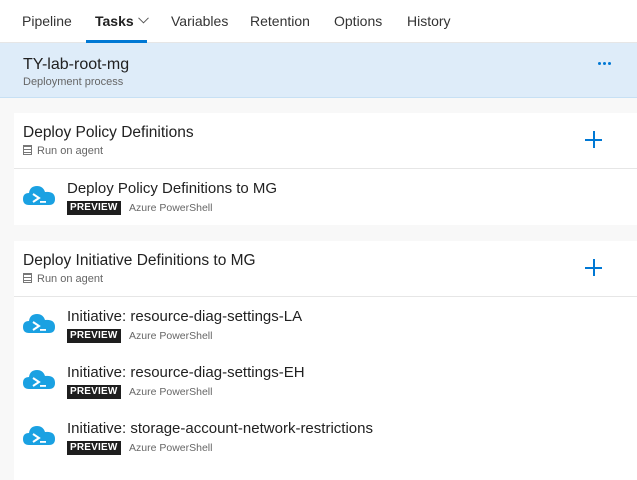 The image size is (637, 480). I want to click on tab-tasks: Tasks, so click(122, 21).